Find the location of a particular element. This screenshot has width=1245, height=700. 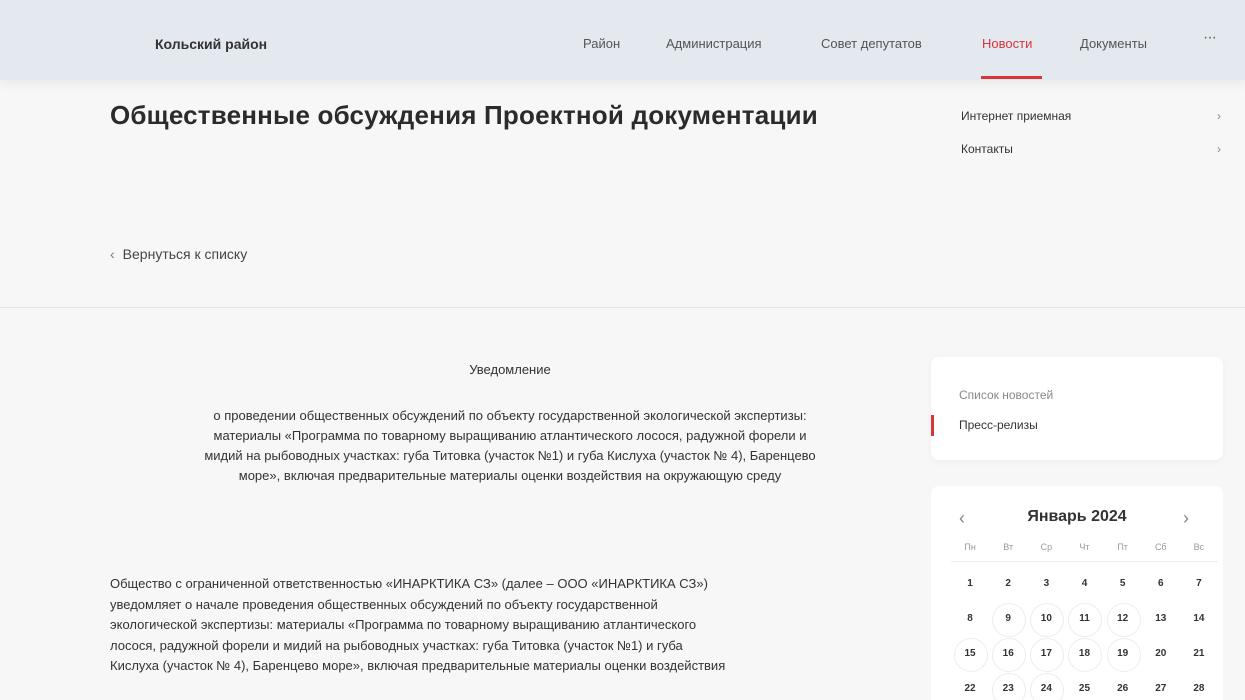

calendar-weekdays: Пн Вт Ср Чт Пт Сб Вс is located at coordinates (1084, 547).